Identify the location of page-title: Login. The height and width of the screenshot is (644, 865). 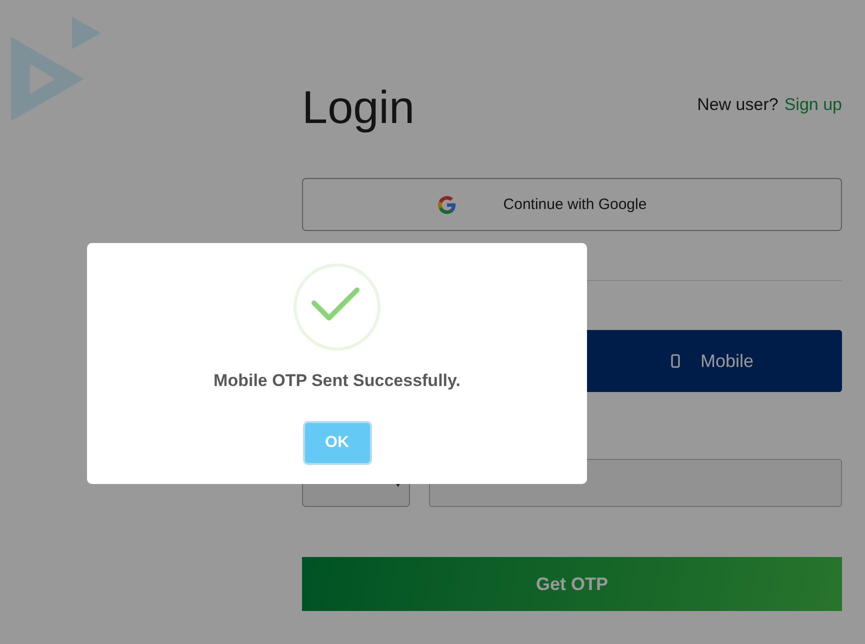
(358, 107).